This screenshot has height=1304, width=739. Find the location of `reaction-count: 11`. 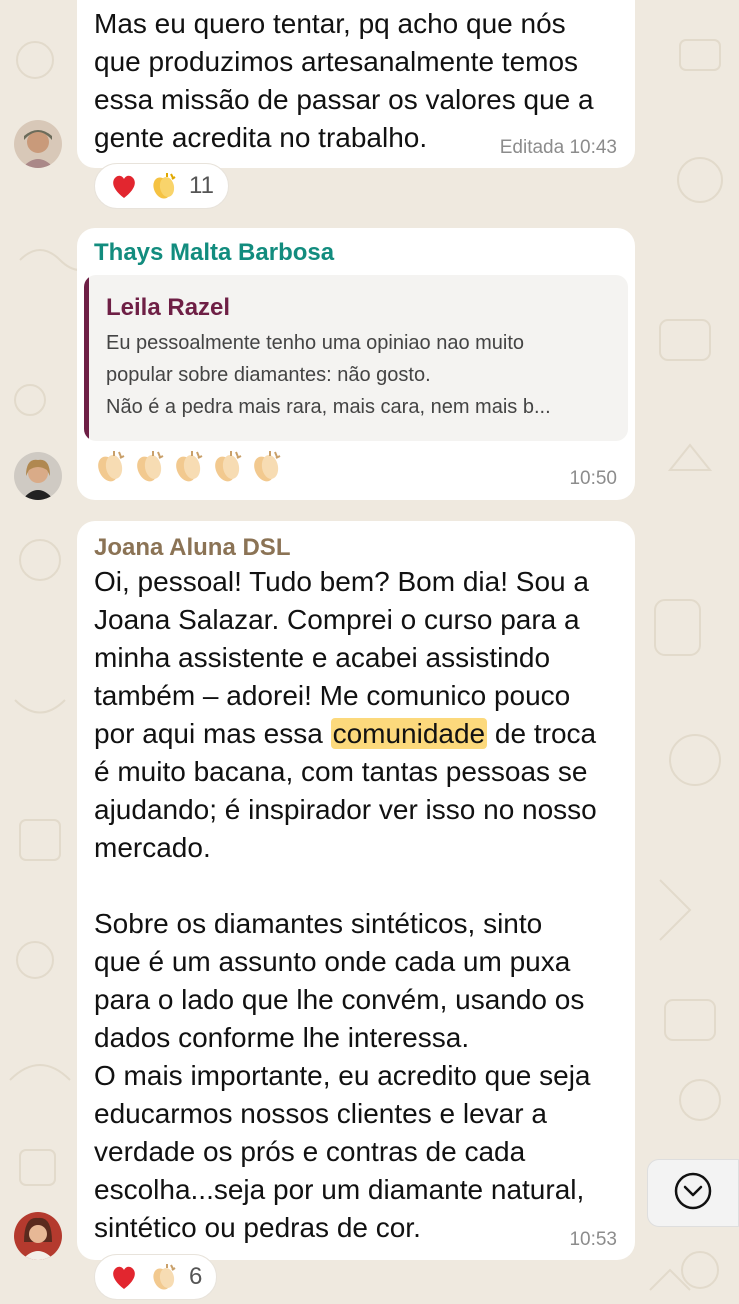

reaction-count: 11 is located at coordinates (201, 185).